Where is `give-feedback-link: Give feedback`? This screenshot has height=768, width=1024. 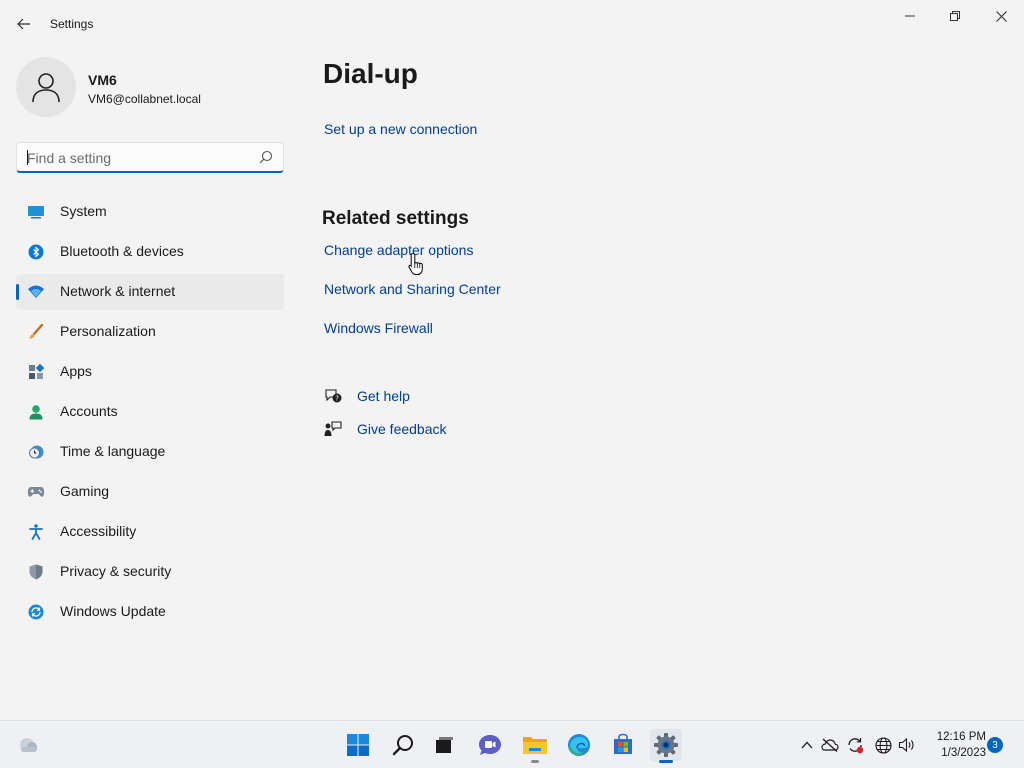
give-feedback-link: Give feedback is located at coordinates (424, 430).